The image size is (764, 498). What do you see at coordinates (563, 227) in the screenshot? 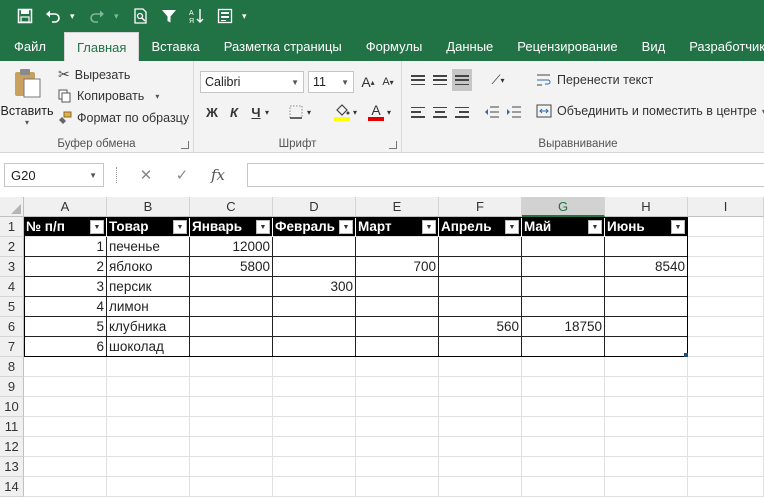
I see `table-header-cell: Май ▼` at bounding box center [563, 227].